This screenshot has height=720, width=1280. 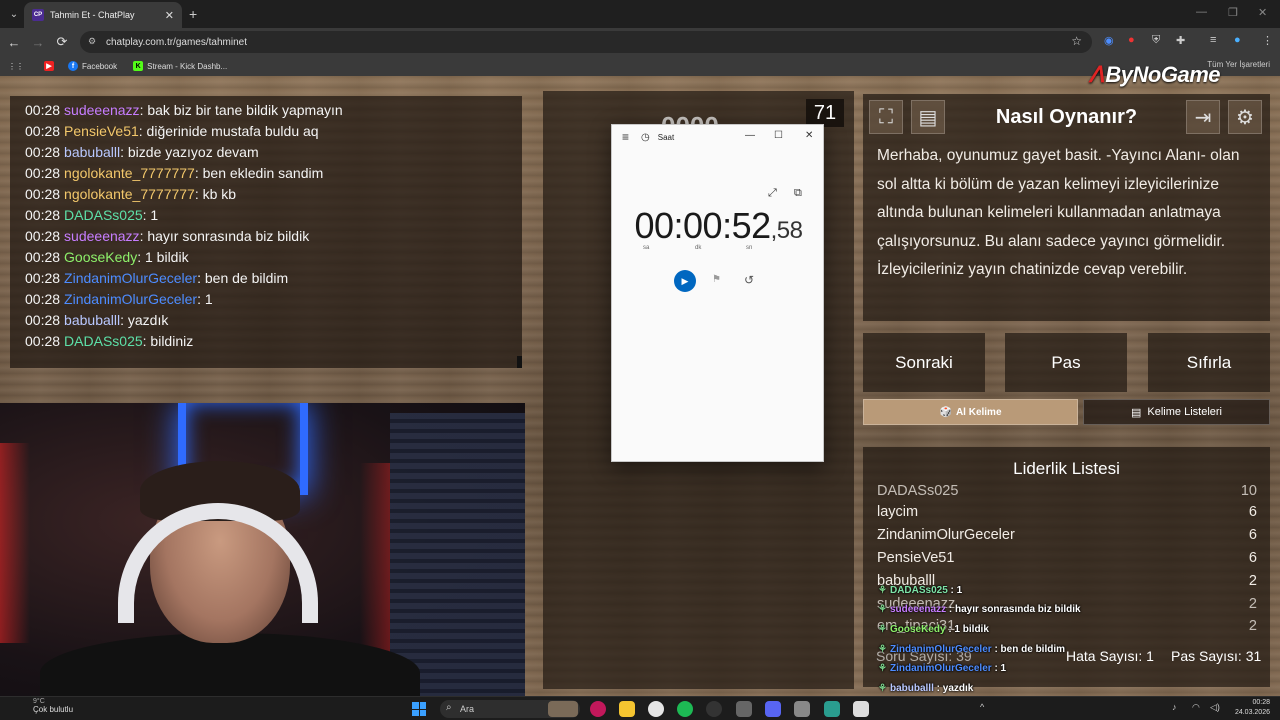 What do you see at coordinates (1233, 12) in the screenshot?
I see `window-maximize-icon: ❐` at bounding box center [1233, 12].